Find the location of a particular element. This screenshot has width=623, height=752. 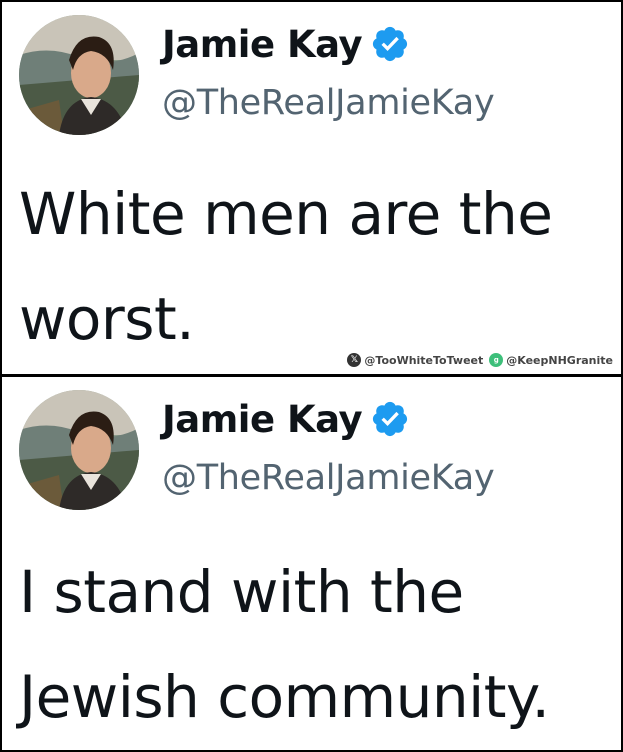

watermark-gab-handle: @KeepNHGranite is located at coordinates (559, 360).